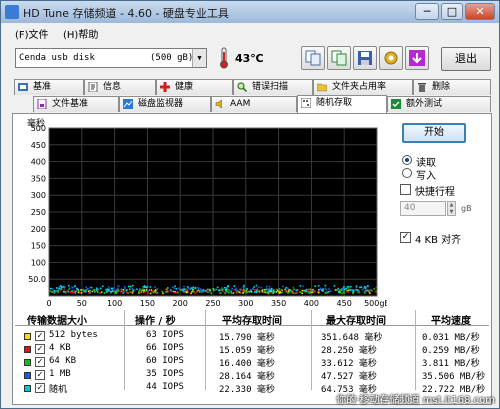 The image size is (500, 409). Describe the element at coordinates (165, 87) in the screenshot. I see `health-cross-icon` at that location.